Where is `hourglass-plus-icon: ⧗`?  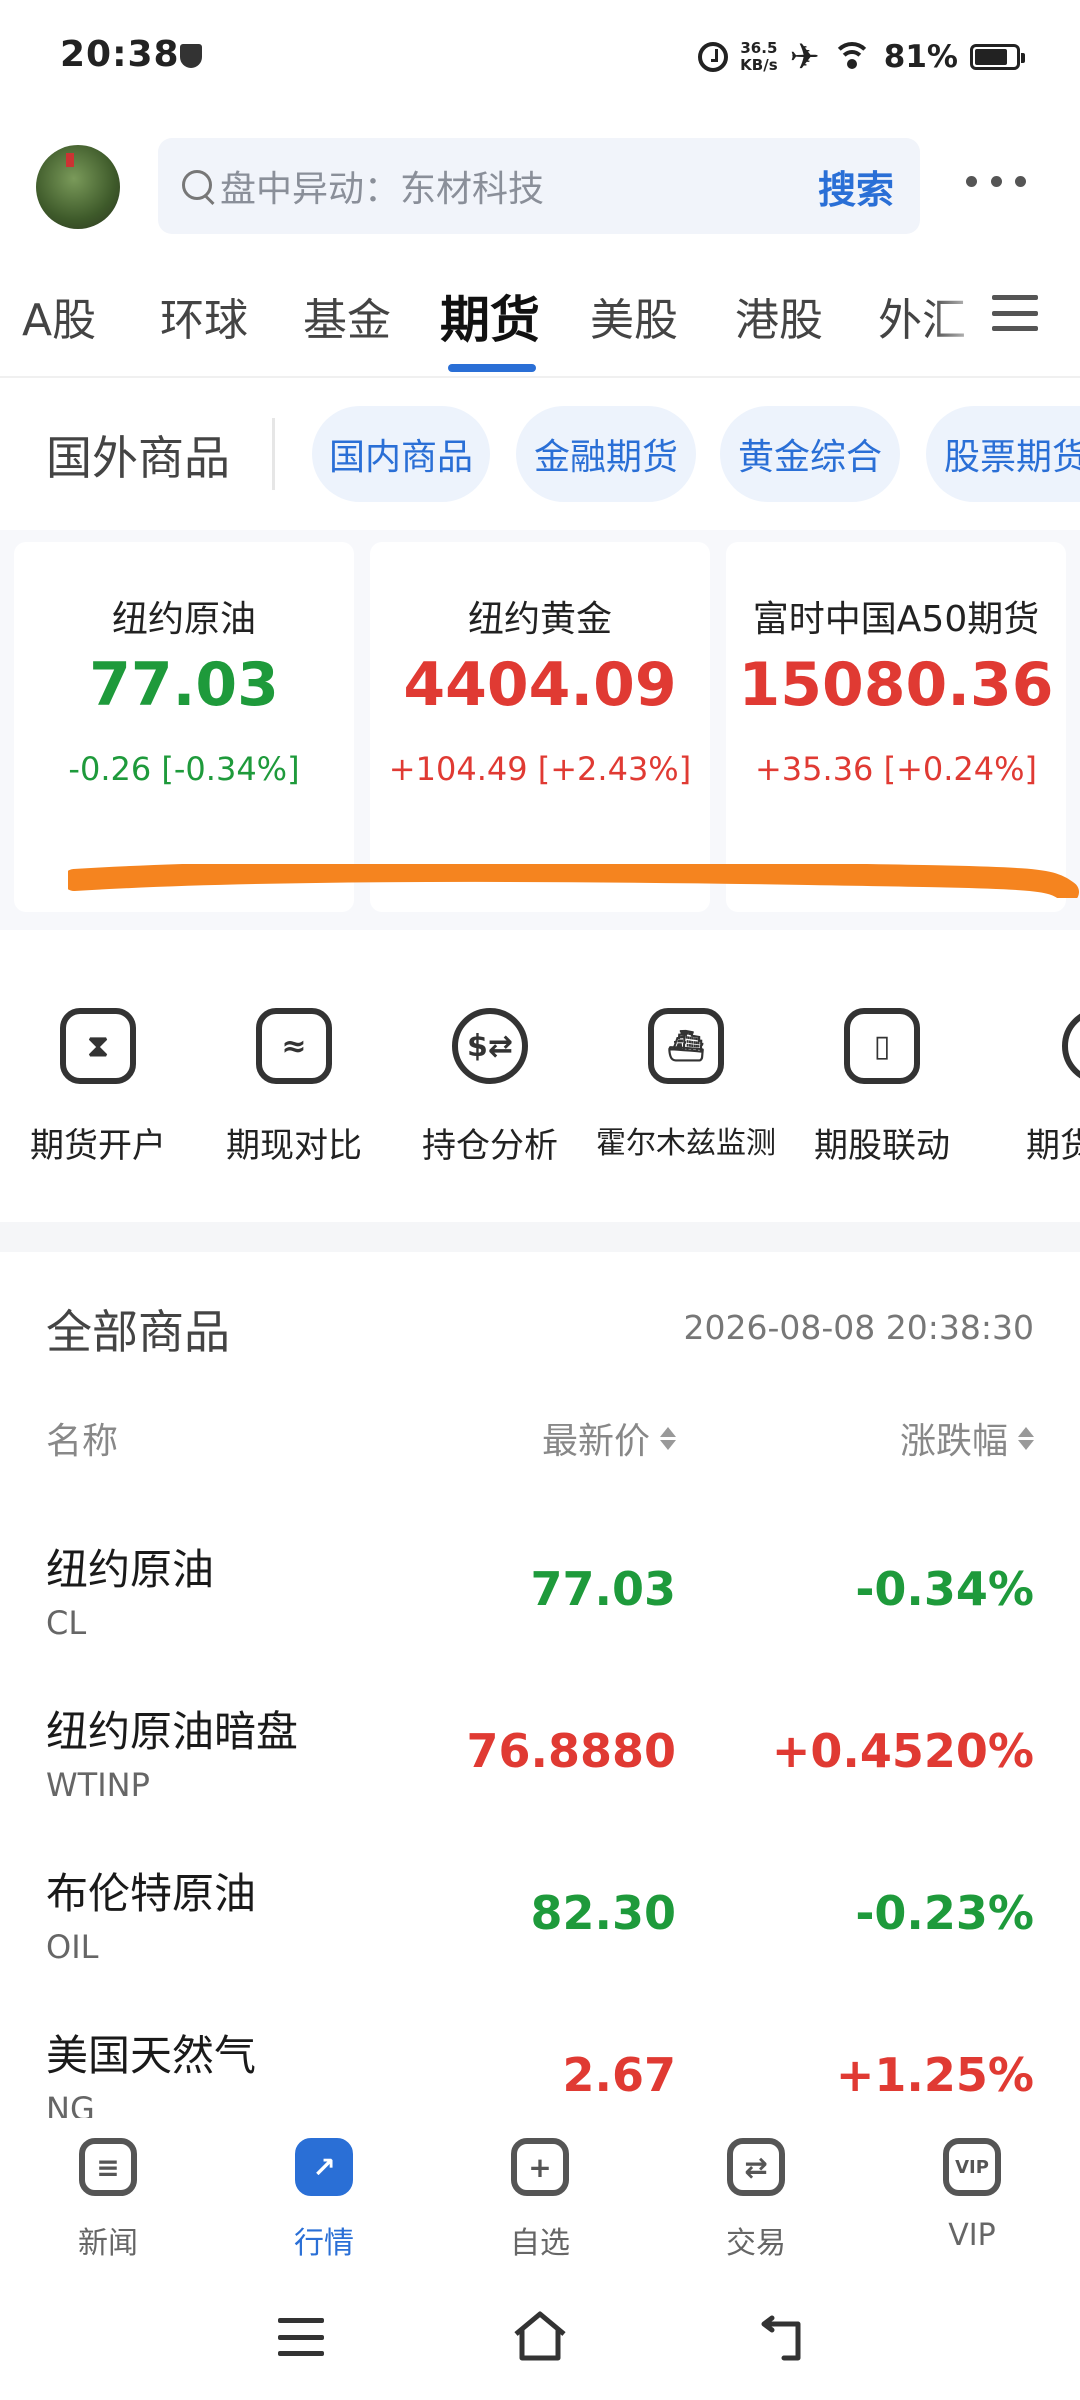
hourglass-plus-icon: ⧗ is located at coordinates (98, 1046).